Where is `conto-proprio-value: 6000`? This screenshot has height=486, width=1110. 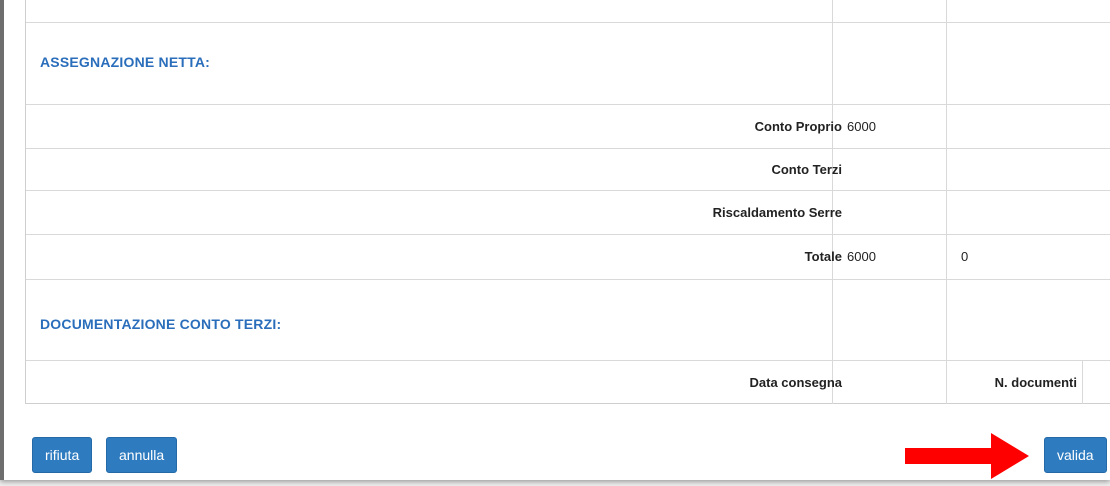 conto-proprio-value: 6000 is located at coordinates (861, 126).